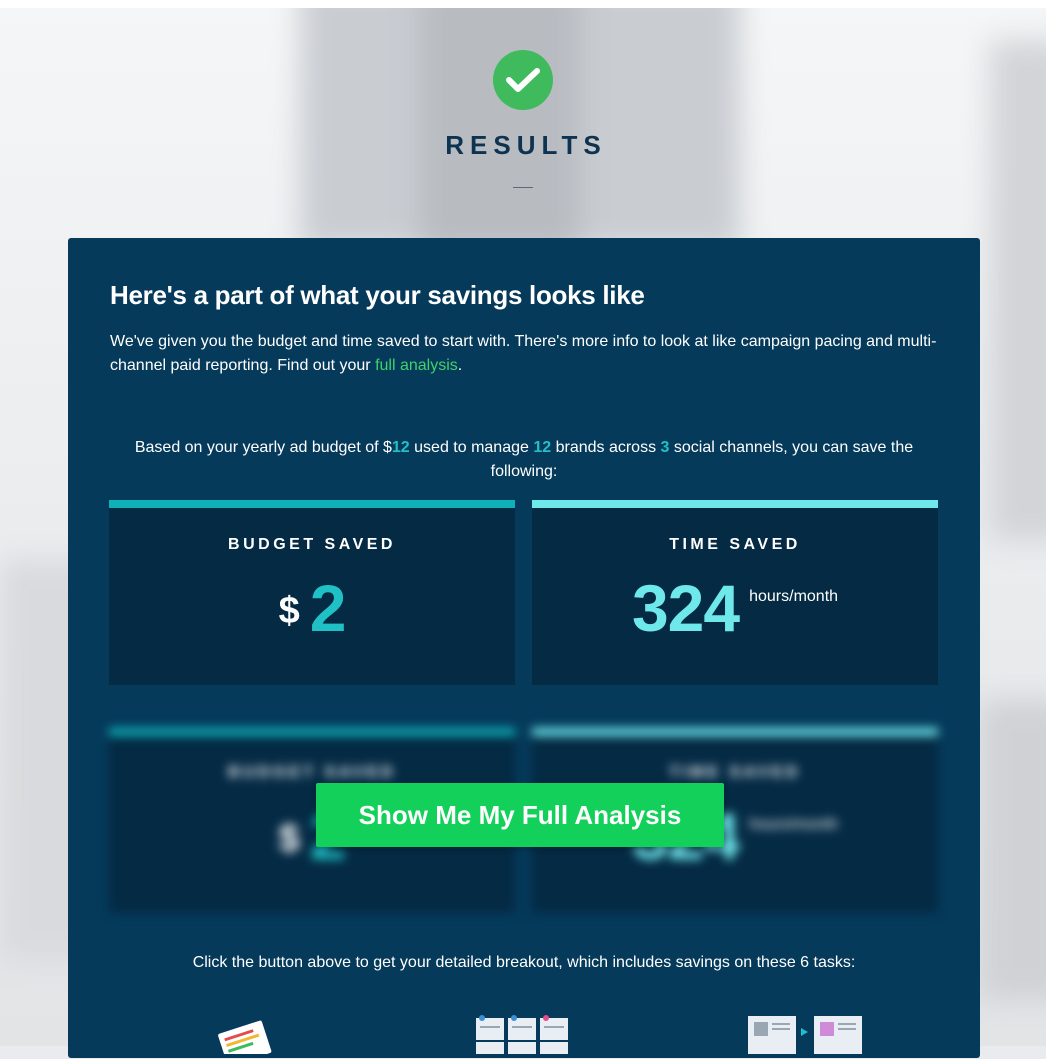  Describe the element at coordinates (735, 504) in the screenshot. I see `time-accent-bar` at that location.